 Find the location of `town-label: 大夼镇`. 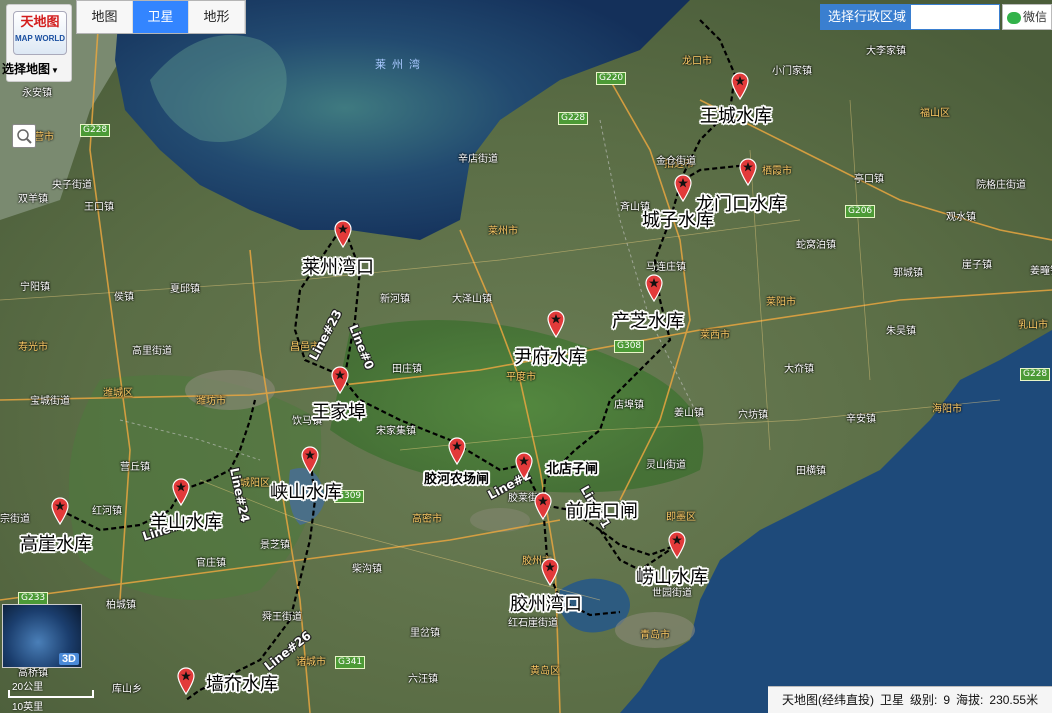

town-label: 大夼镇 is located at coordinates (799, 369).